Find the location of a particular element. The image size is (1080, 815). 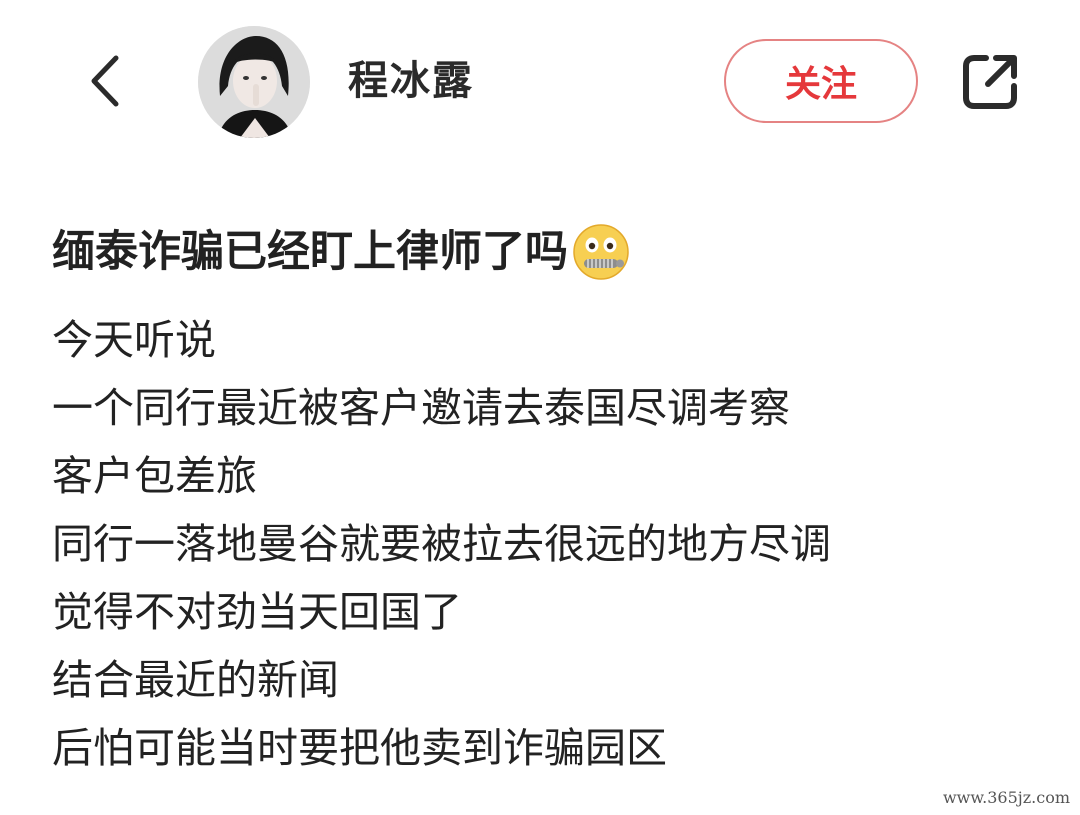

avatar is located at coordinates (254, 82).